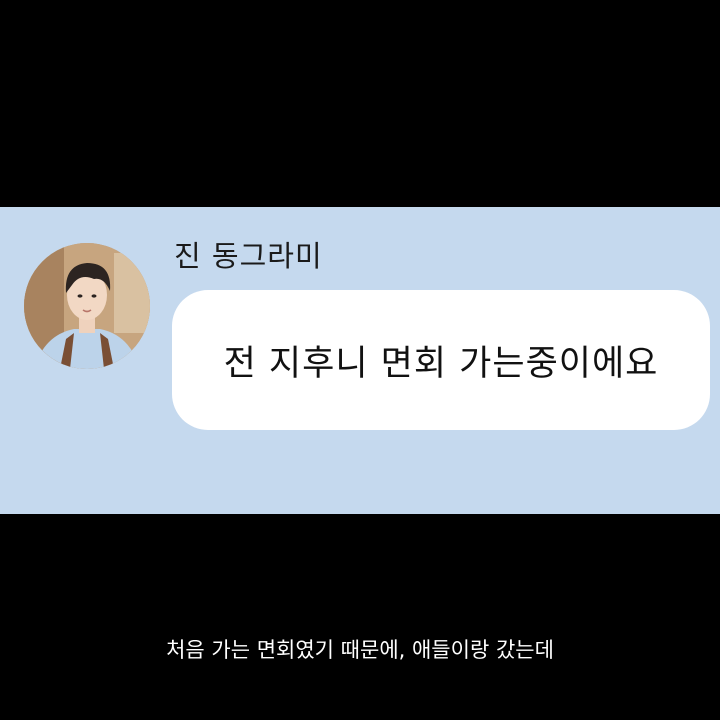 The image size is (720, 720). Describe the element at coordinates (360, 650) in the screenshot. I see `video-caption: 처음 가는 면회였기 때문에, 애들이랑 갔는데` at that location.